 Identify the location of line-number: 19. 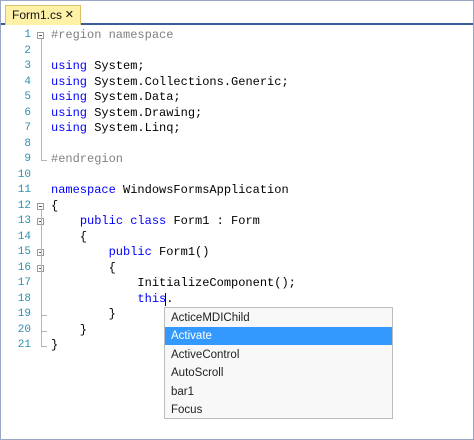
(24, 314).